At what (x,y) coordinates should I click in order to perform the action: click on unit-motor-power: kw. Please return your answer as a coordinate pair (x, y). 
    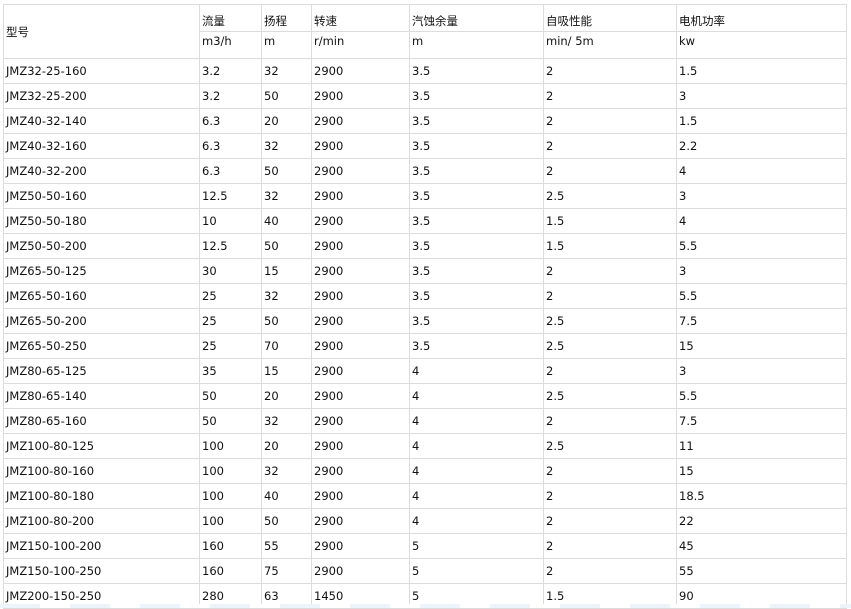
    Looking at the image, I should click on (761, 45).